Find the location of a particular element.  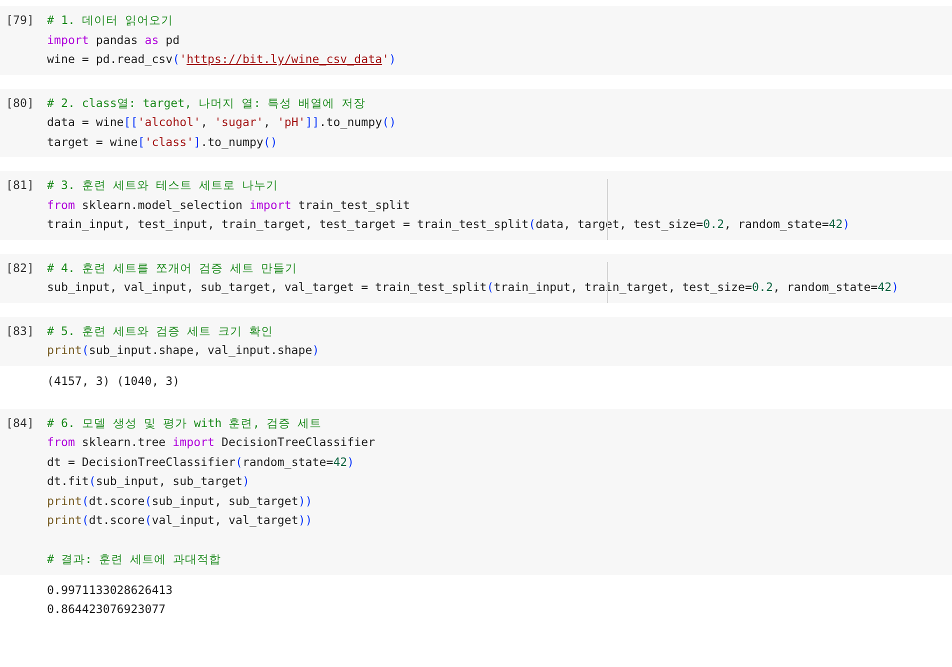

execution-count: [84] is located at coordinates (20, 423).